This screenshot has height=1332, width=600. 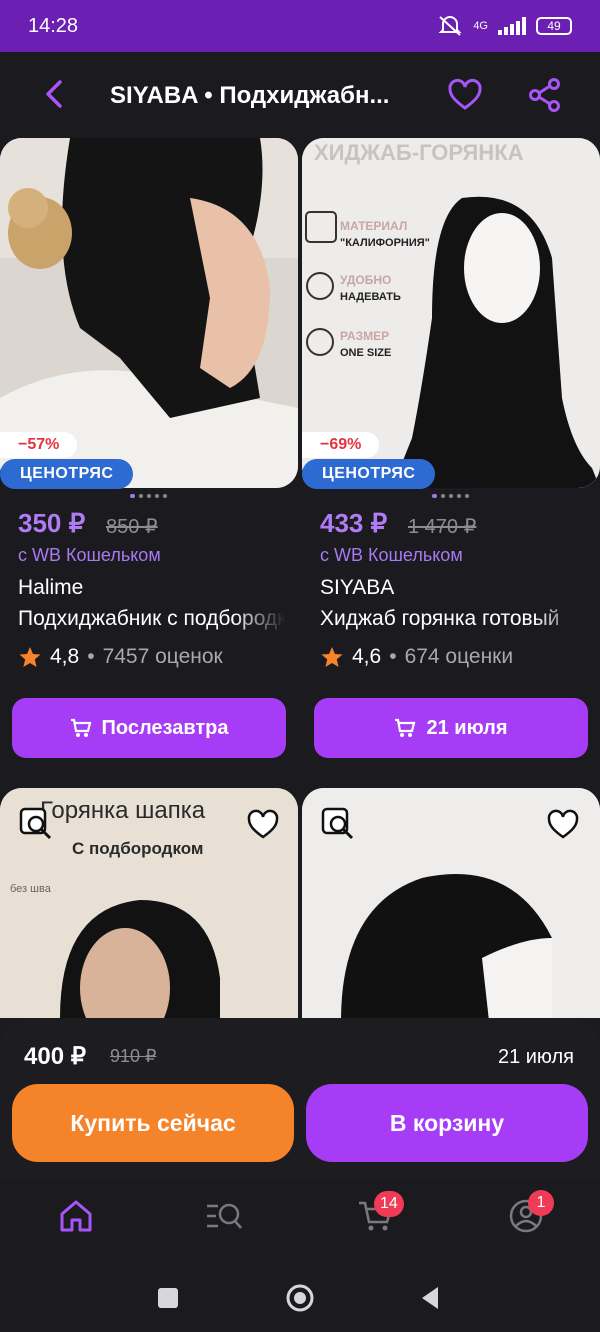 I want to click on catalog-search-icon, so click(x=224, y=1216).